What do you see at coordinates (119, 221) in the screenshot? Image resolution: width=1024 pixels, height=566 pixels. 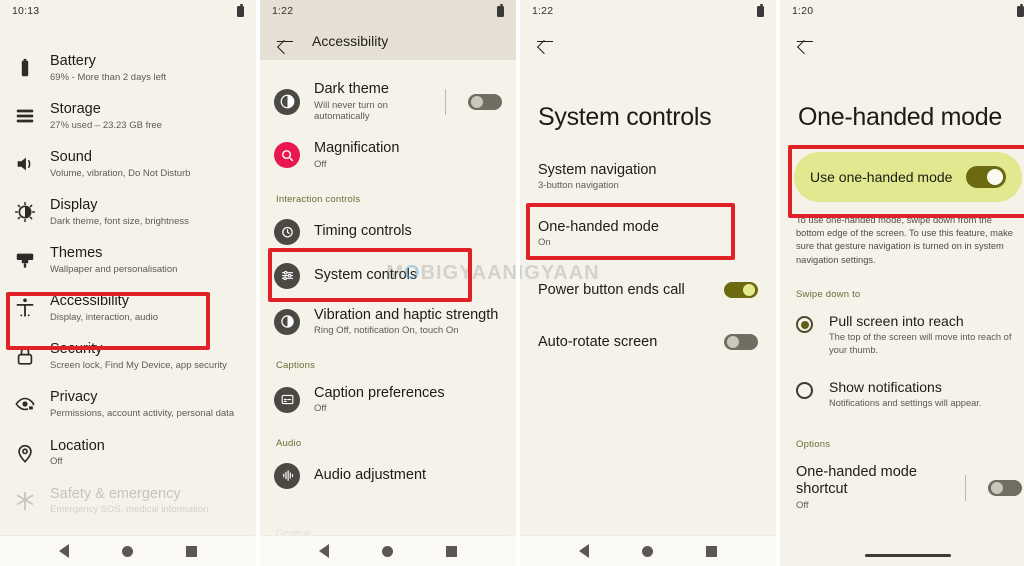 I see `row-subtitle: Dark theme, font size, brightness` at bounding box center [119, 221].